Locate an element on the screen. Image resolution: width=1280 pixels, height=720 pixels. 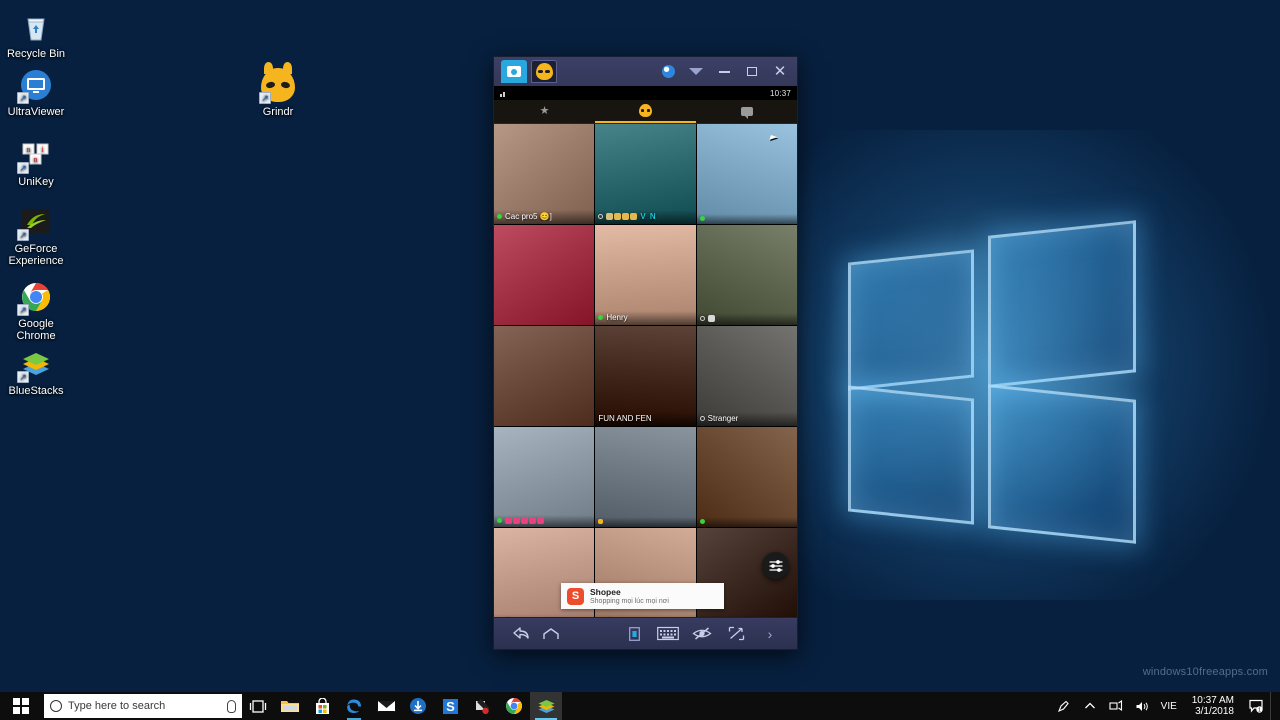
microsoft-store-button is located at coordinates (322, 706).